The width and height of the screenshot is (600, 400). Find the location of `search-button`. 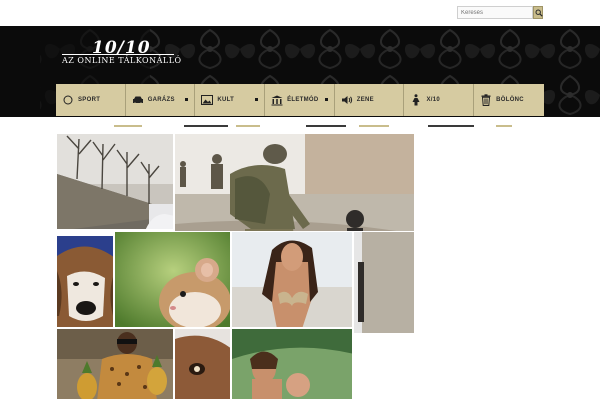

search-button is located at coordinates (538, 12).